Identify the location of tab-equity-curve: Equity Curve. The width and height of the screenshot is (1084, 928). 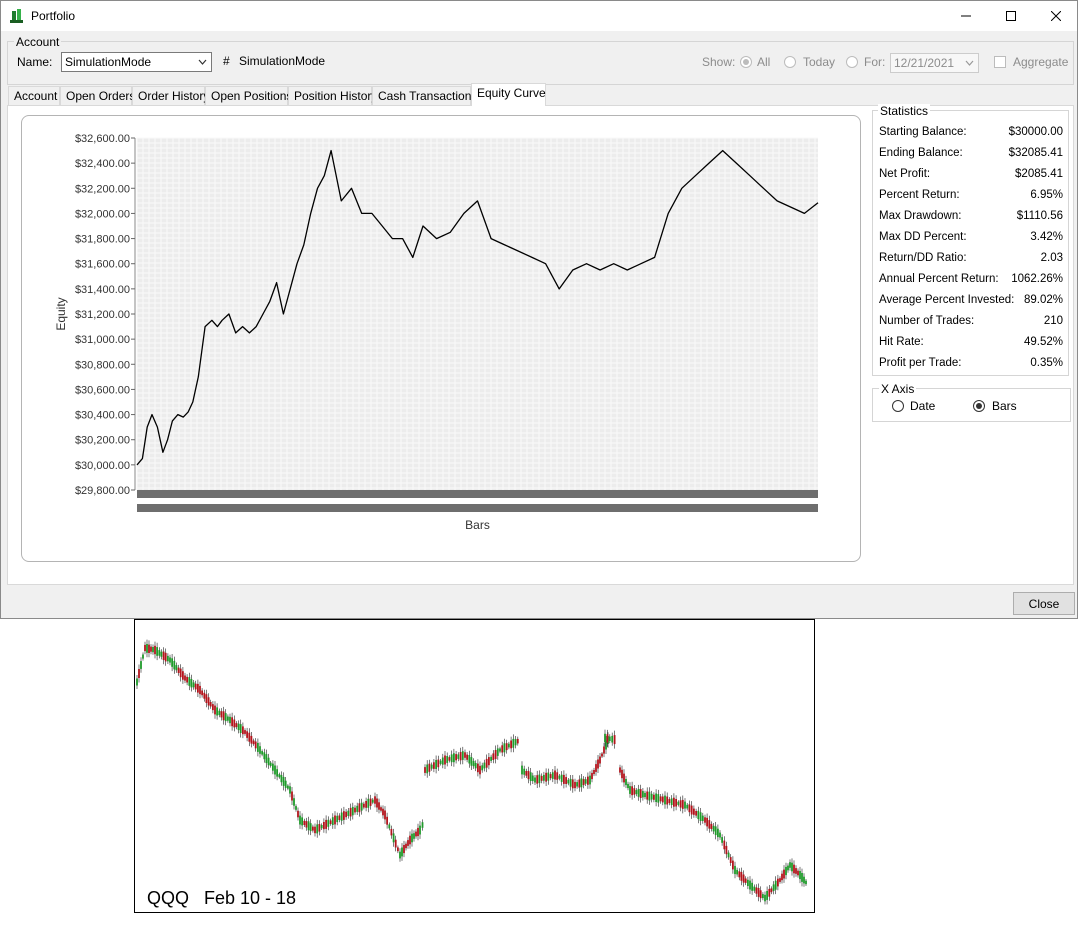
(508, 94).